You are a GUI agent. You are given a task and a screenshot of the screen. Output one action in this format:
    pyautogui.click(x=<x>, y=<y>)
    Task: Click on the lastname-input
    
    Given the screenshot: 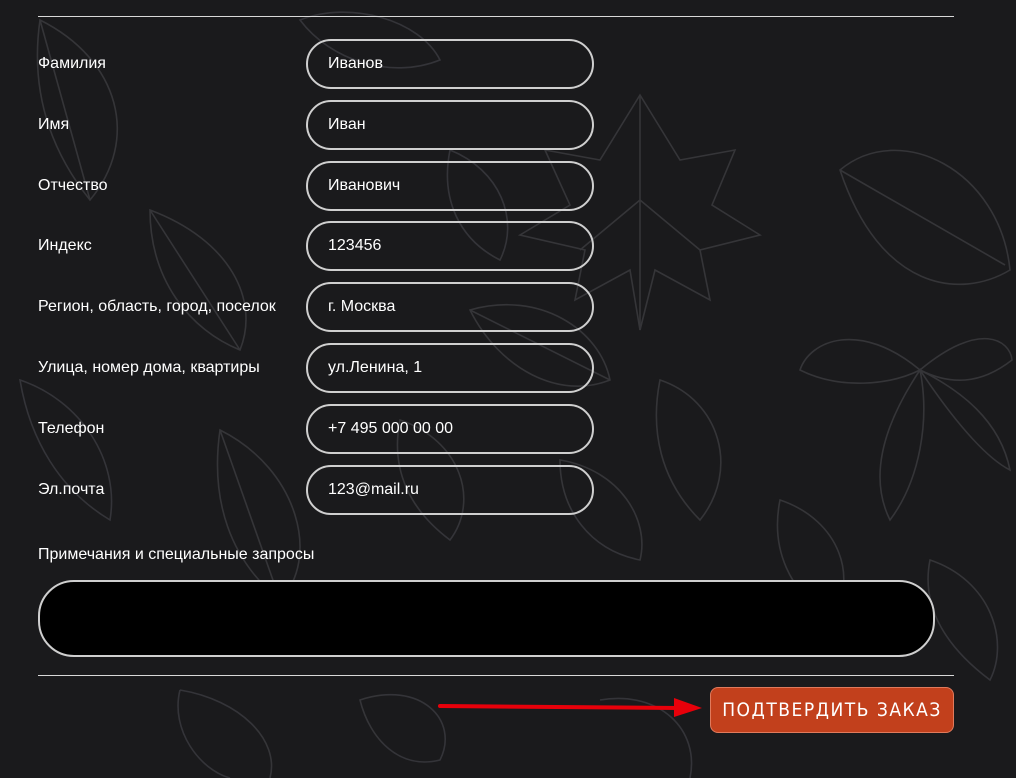 What is the action you would take?
    pyautogui.click(x=450, y=64)
    